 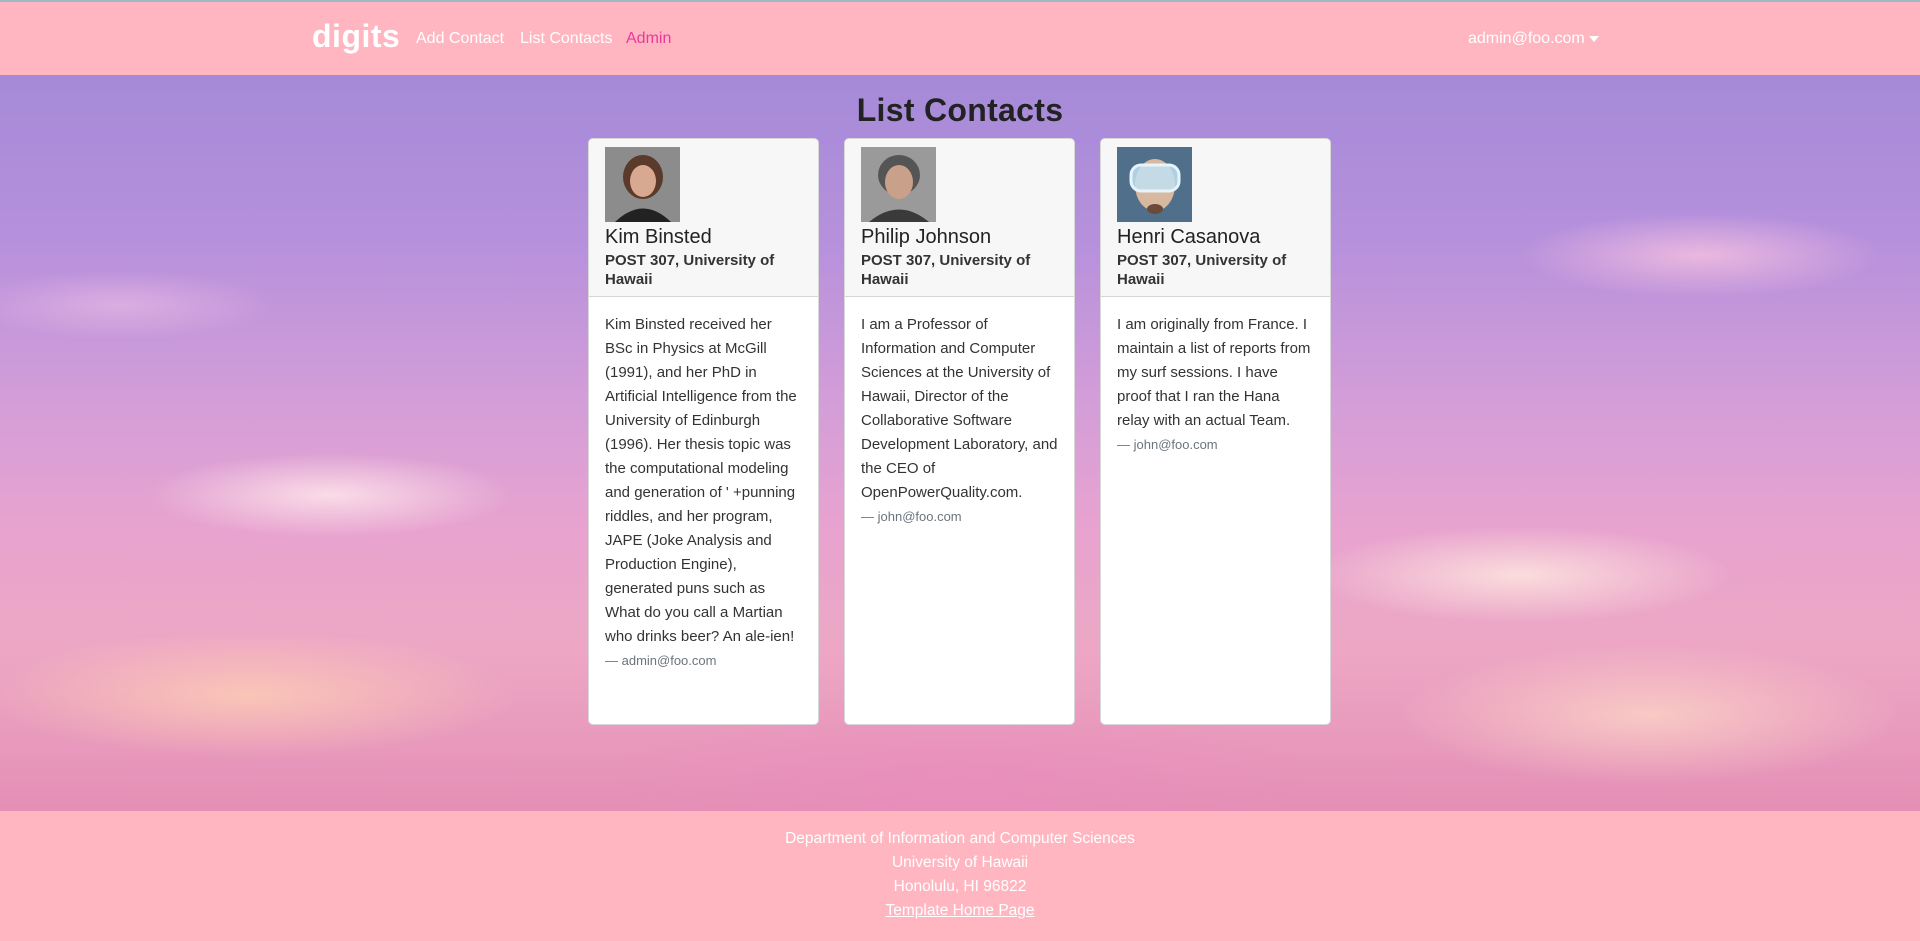 I want to click on contact-owner: — admin@foo.com, so click(x=661, y=660).